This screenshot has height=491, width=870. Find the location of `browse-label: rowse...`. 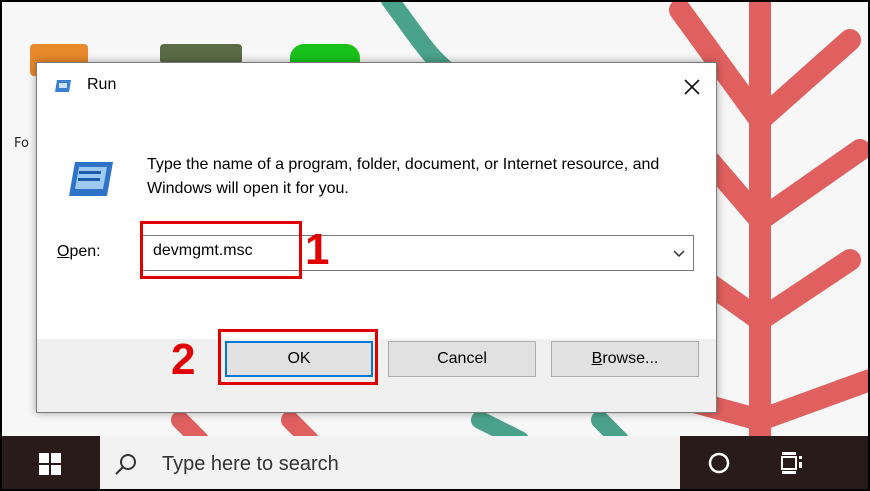

browse-label: rowse... is located at coordinates (630, 358).